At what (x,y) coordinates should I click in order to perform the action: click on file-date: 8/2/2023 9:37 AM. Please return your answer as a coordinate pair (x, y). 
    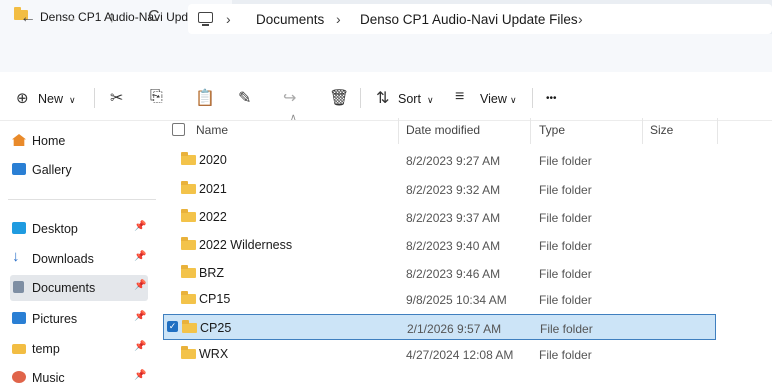
    Looking at the image, I should click on (453, 218).